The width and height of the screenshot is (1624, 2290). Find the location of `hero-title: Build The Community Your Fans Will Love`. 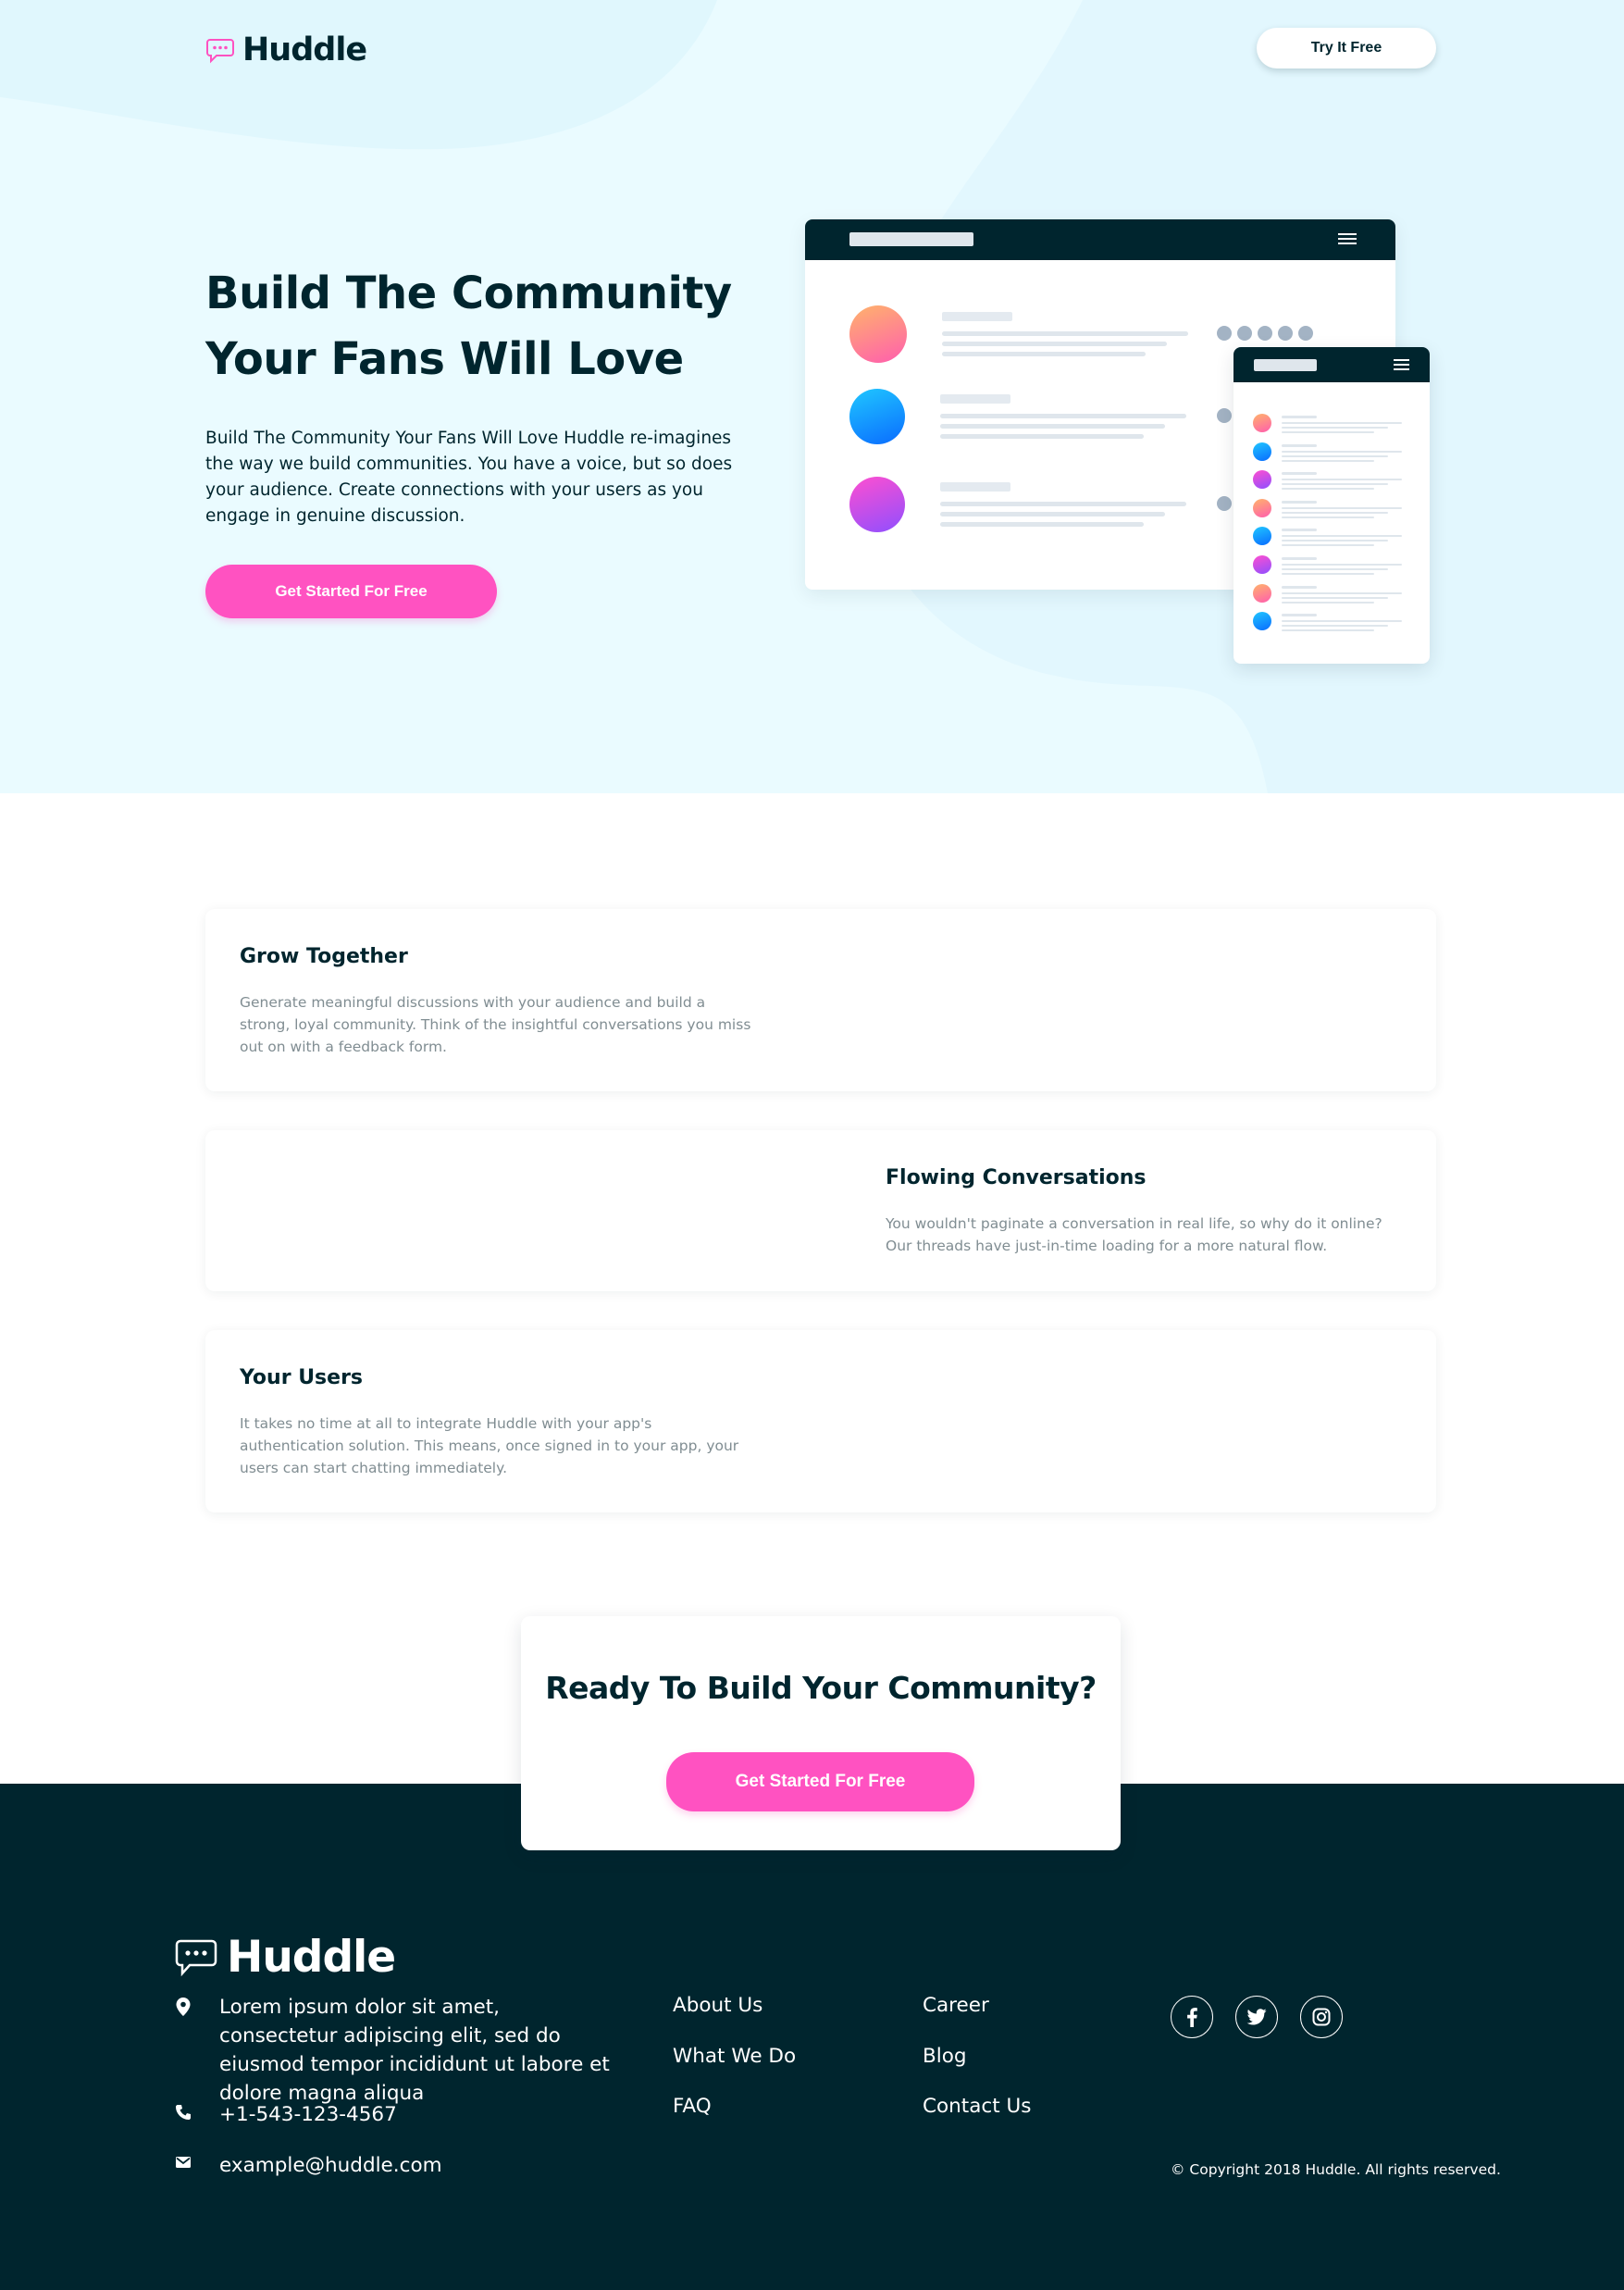

hero-title: Build The Community Your Fans Will Love is located at coordinates (468, 327).